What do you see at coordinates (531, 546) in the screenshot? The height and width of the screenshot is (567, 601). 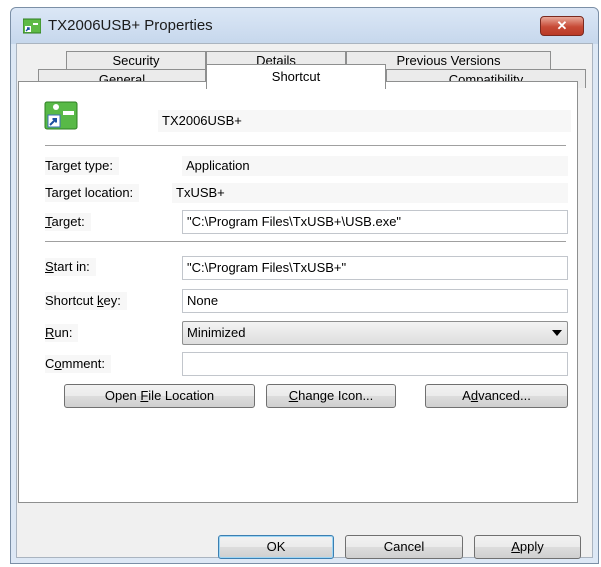 I see `apply-rest: pply` at bounding box center [531, 546].